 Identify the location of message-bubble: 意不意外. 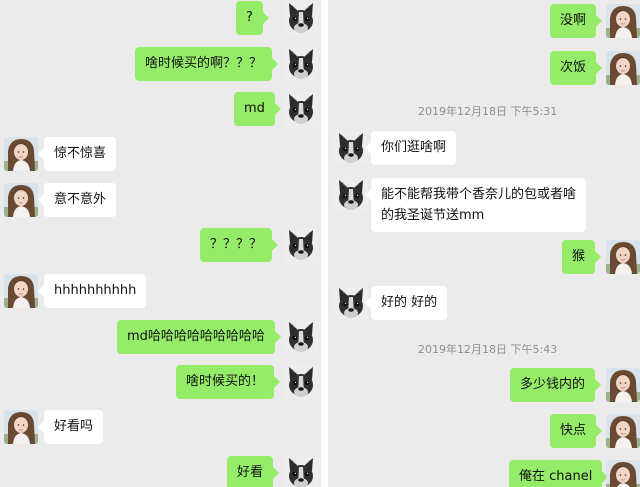
(77, 200).